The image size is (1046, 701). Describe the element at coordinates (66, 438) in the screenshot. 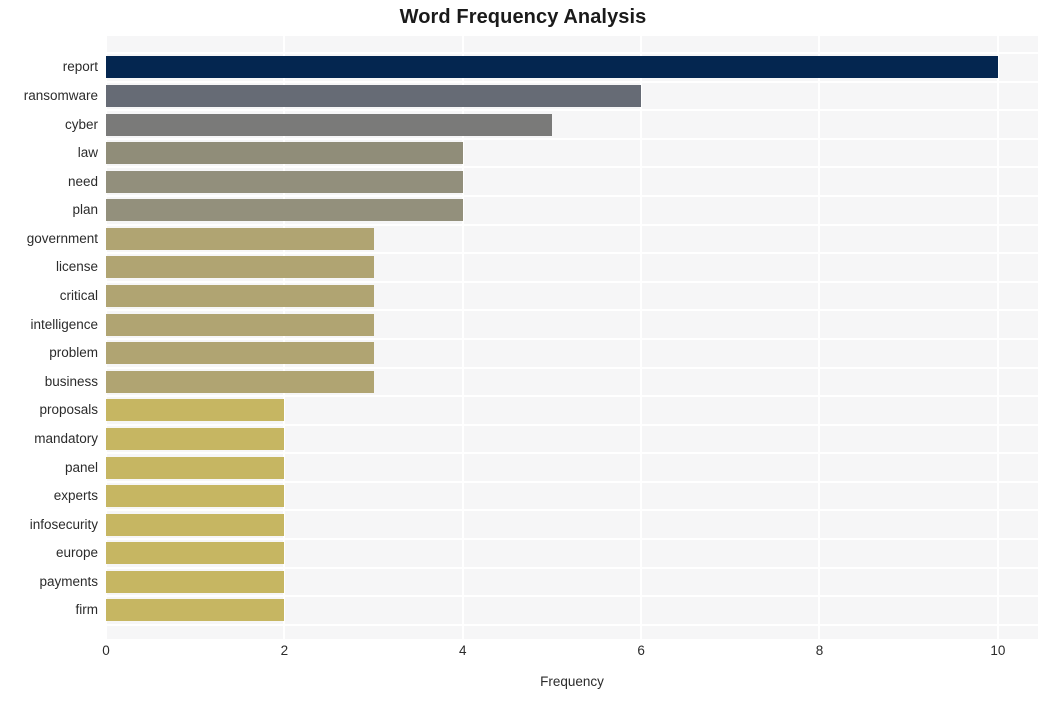

I see `y-tick-label-mandatory: mandatory` at that location.